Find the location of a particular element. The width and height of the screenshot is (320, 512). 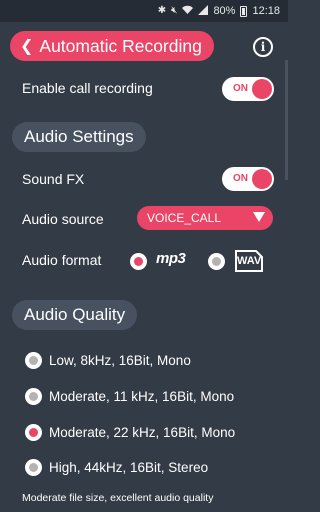

signal-icon is located at coordinates (203, 11).